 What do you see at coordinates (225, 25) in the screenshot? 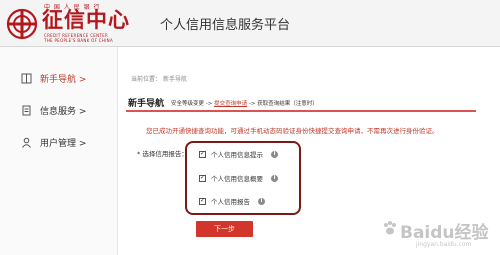
I see `platform-title: 个人信用信息服务平台` at bounding box center [225, 25].